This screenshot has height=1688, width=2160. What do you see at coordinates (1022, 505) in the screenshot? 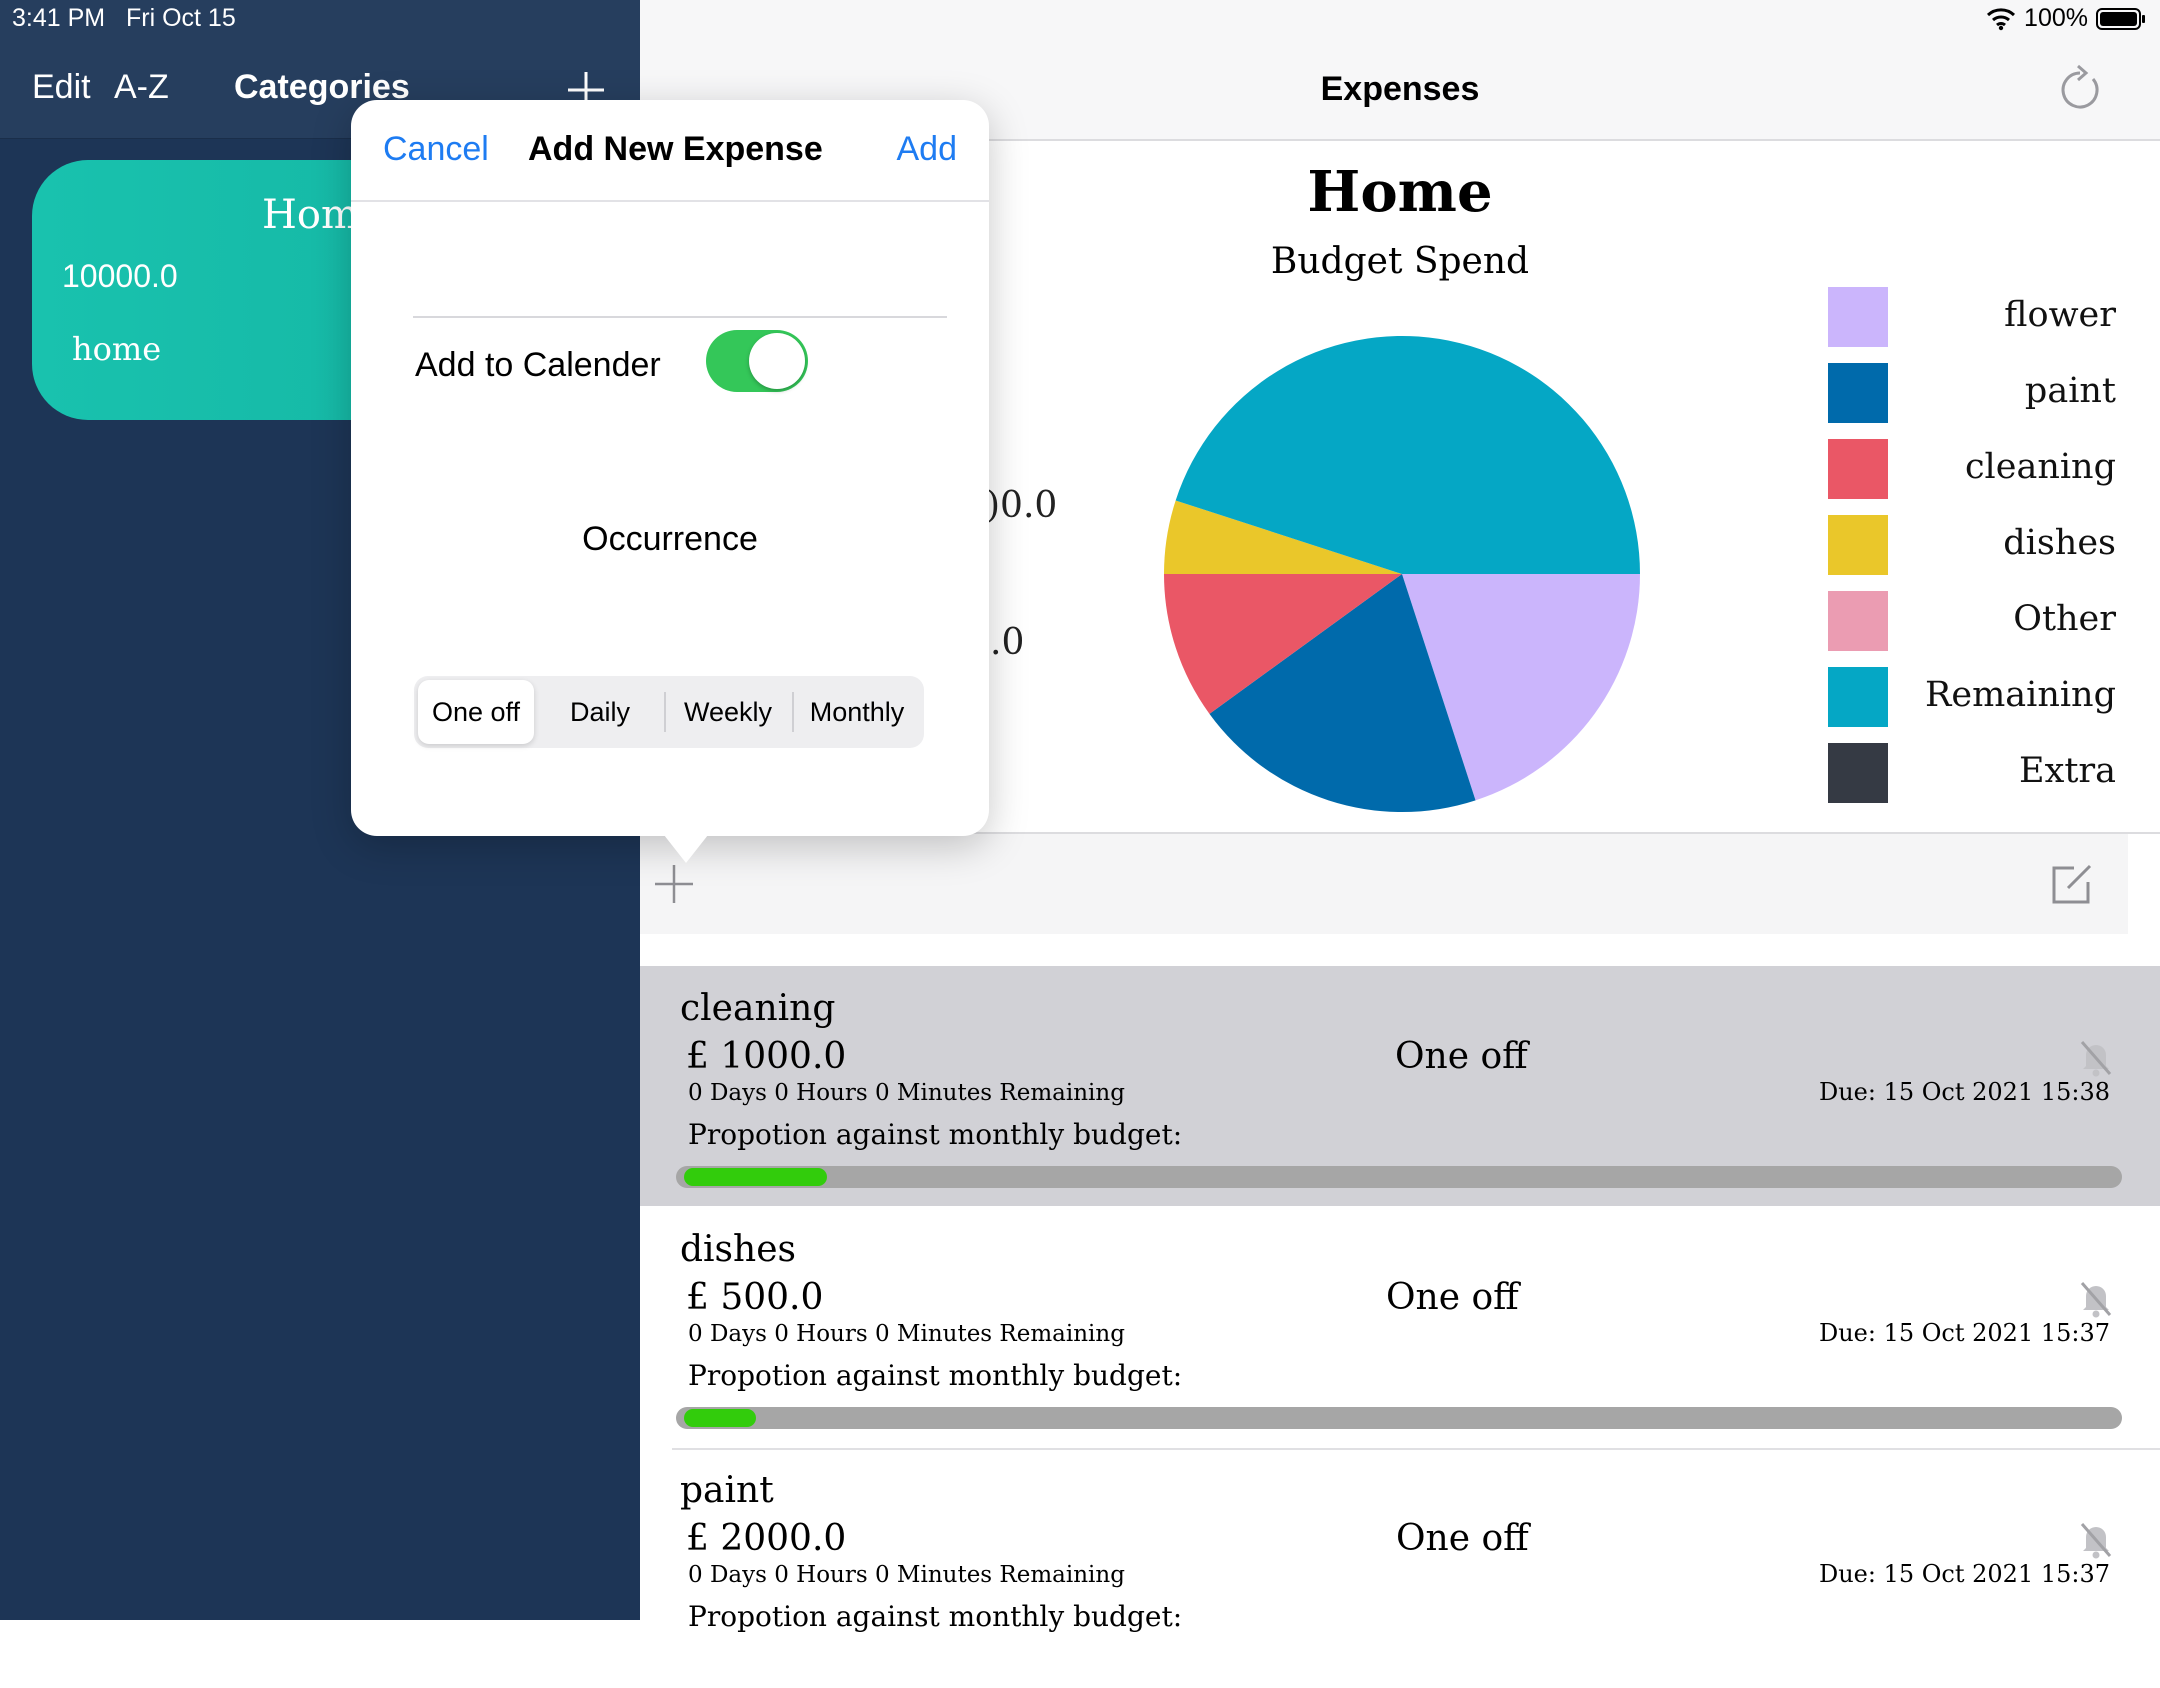
I see `card-amount-partial: )0.0` at bounding box center [1022, 505].